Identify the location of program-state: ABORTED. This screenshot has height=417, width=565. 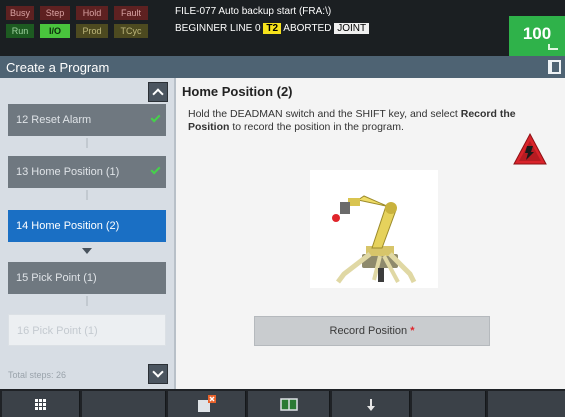
(307, 28).